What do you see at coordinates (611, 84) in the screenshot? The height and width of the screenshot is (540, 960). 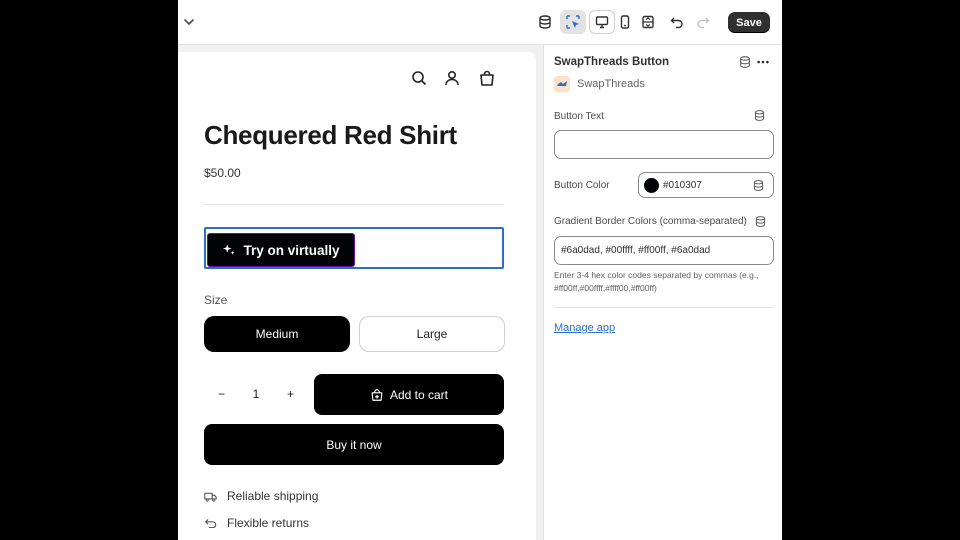 I see `app-name: SwapThreads` at bounding box center [611, 84].